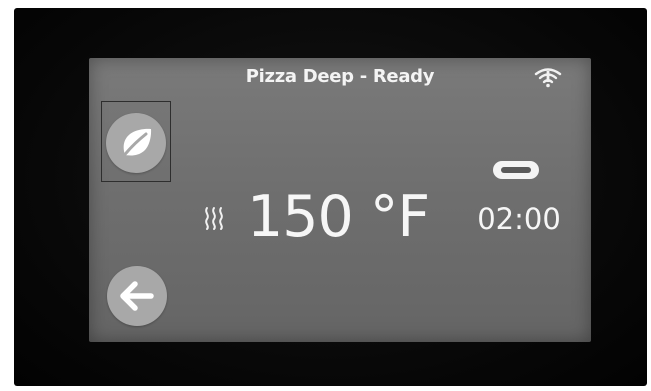  I want to click on timer-toggle-icon, so click(516, 170).